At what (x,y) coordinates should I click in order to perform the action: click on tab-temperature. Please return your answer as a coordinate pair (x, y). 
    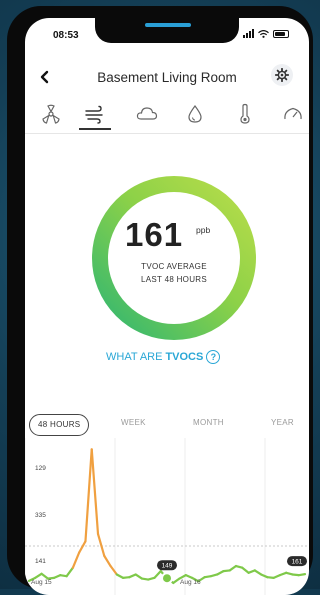
    Looking at the image, I should click on (245, 114).